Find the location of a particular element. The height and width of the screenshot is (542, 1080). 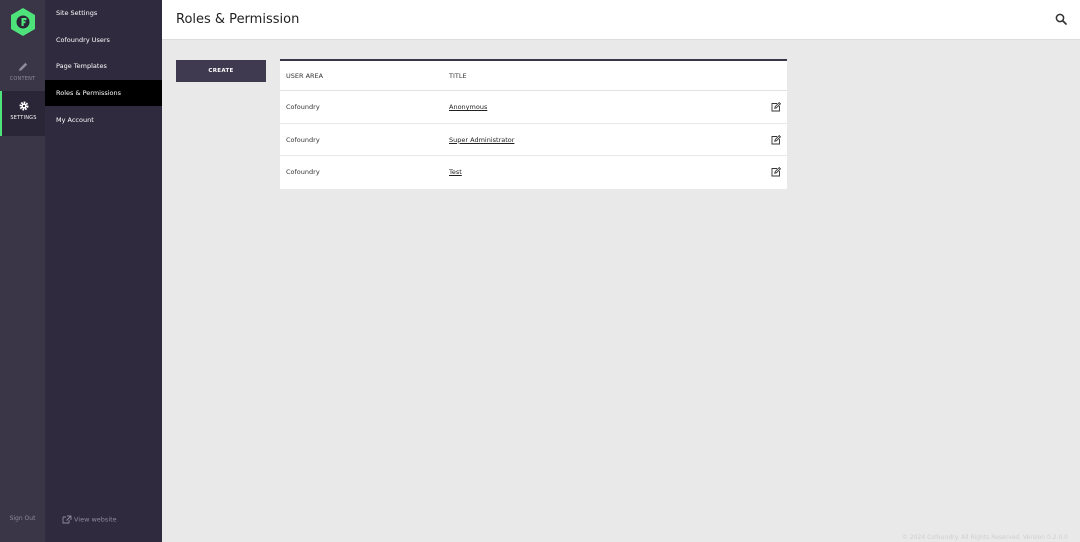

column-header-user-area: USER AREA is located at coordinates (305, 76).